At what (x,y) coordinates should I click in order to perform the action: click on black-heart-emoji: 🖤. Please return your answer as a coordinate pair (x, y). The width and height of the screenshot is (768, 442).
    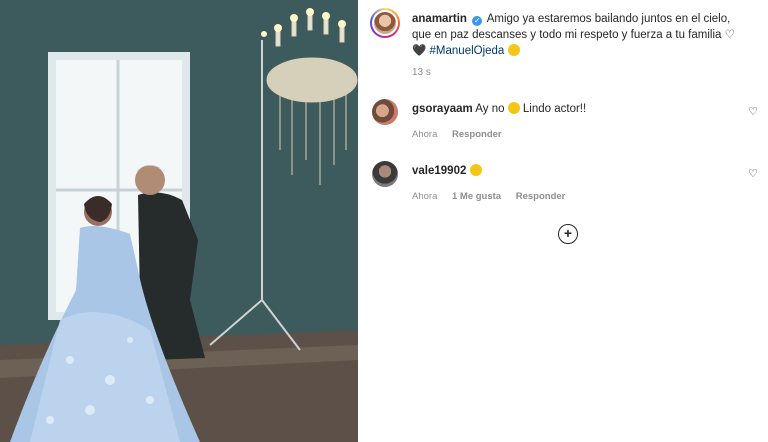
    Looking at the image, I should click on (419, 51).